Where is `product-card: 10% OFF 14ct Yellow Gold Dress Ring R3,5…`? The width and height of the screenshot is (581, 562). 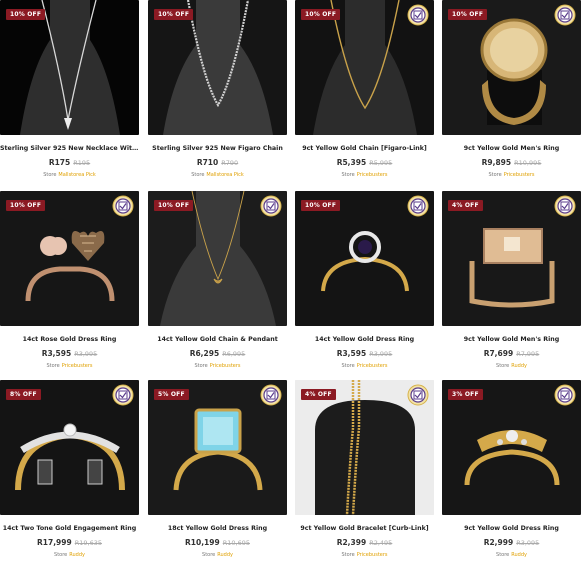 product-card: 10% OFF 14ct Yellow Gold Dress Ring R3,5… is located at coordinates (364, 282).